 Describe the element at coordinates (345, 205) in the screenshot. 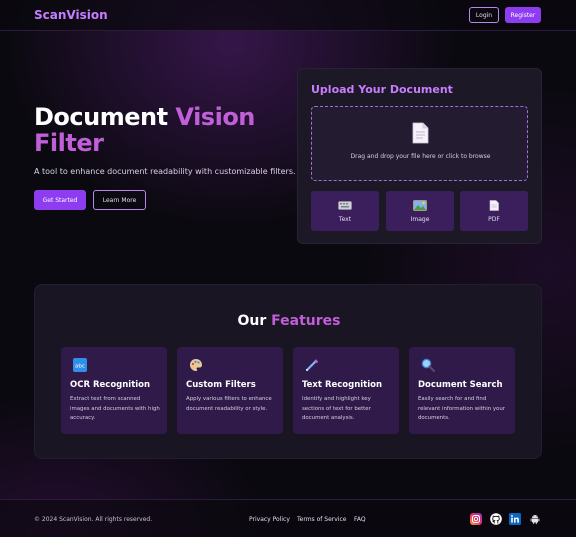

I see `keyboard-icon` at that location.